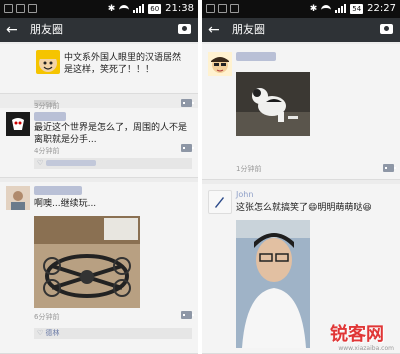 The width and height of the screenshot is (400, 354). I want to click on post-time: 3分钟前, so click(47, 106).